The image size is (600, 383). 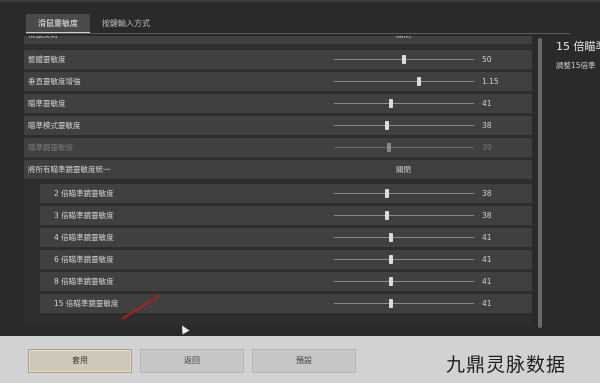 I want to click on setting-value: 1.15, so click(x=490, y=81).